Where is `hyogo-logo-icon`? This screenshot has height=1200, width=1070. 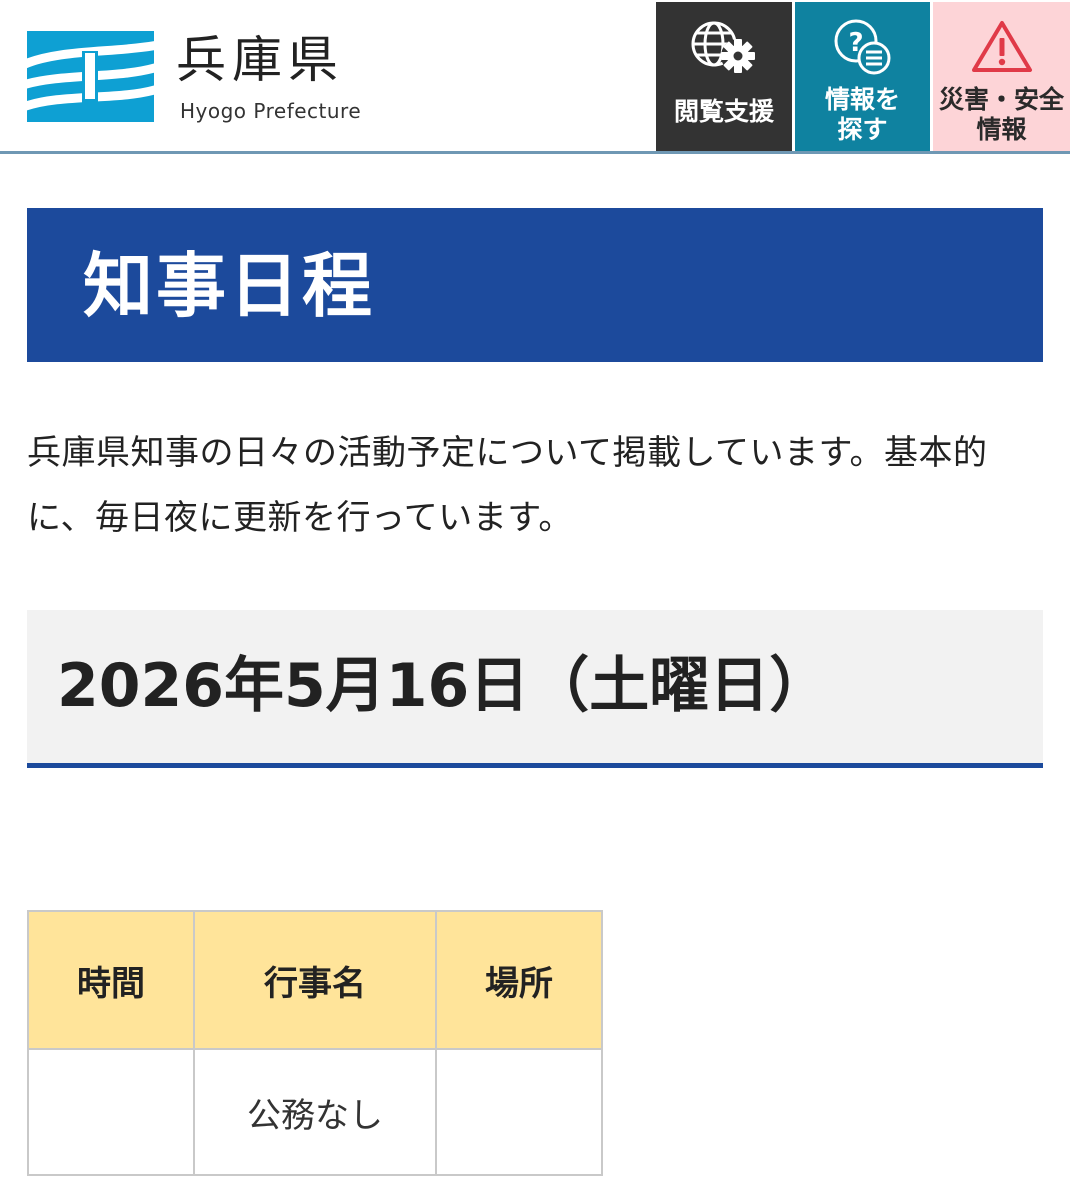
hyogo-logo-icon is located at coordinates (90, 76).